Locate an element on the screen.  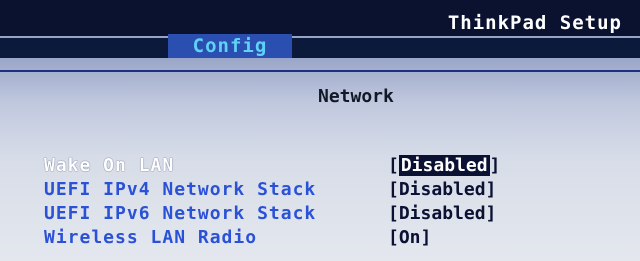
header-divider is located at coordinates (320, 71).